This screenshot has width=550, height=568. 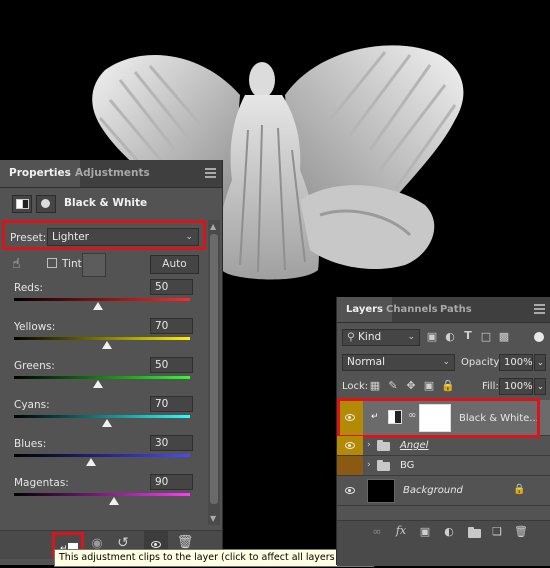 I want to click on lock-all-icon: 🔒, so click(x=448, y=385).